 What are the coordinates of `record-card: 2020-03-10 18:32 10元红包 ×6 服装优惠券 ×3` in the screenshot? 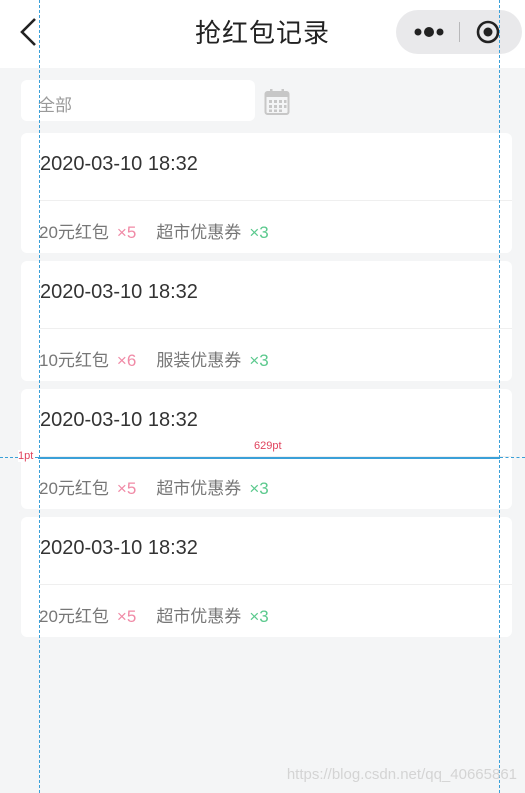 It's located at (266, 321).